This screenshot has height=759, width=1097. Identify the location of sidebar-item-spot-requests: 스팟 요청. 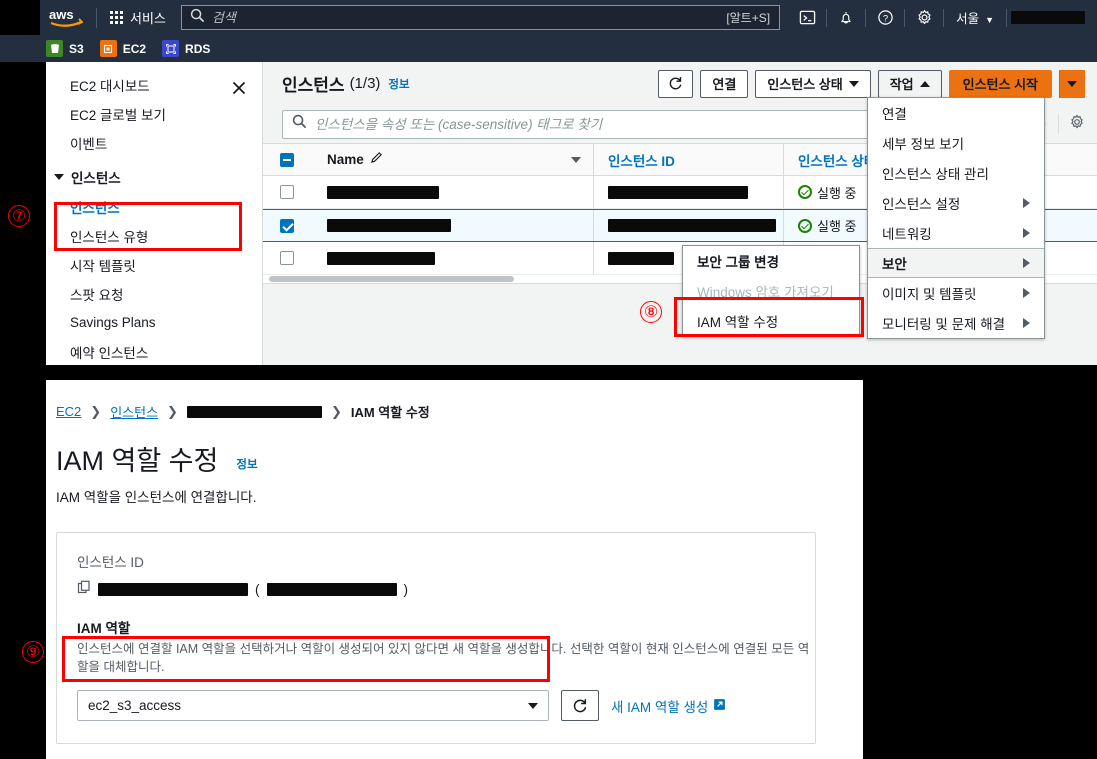
(154, 293).